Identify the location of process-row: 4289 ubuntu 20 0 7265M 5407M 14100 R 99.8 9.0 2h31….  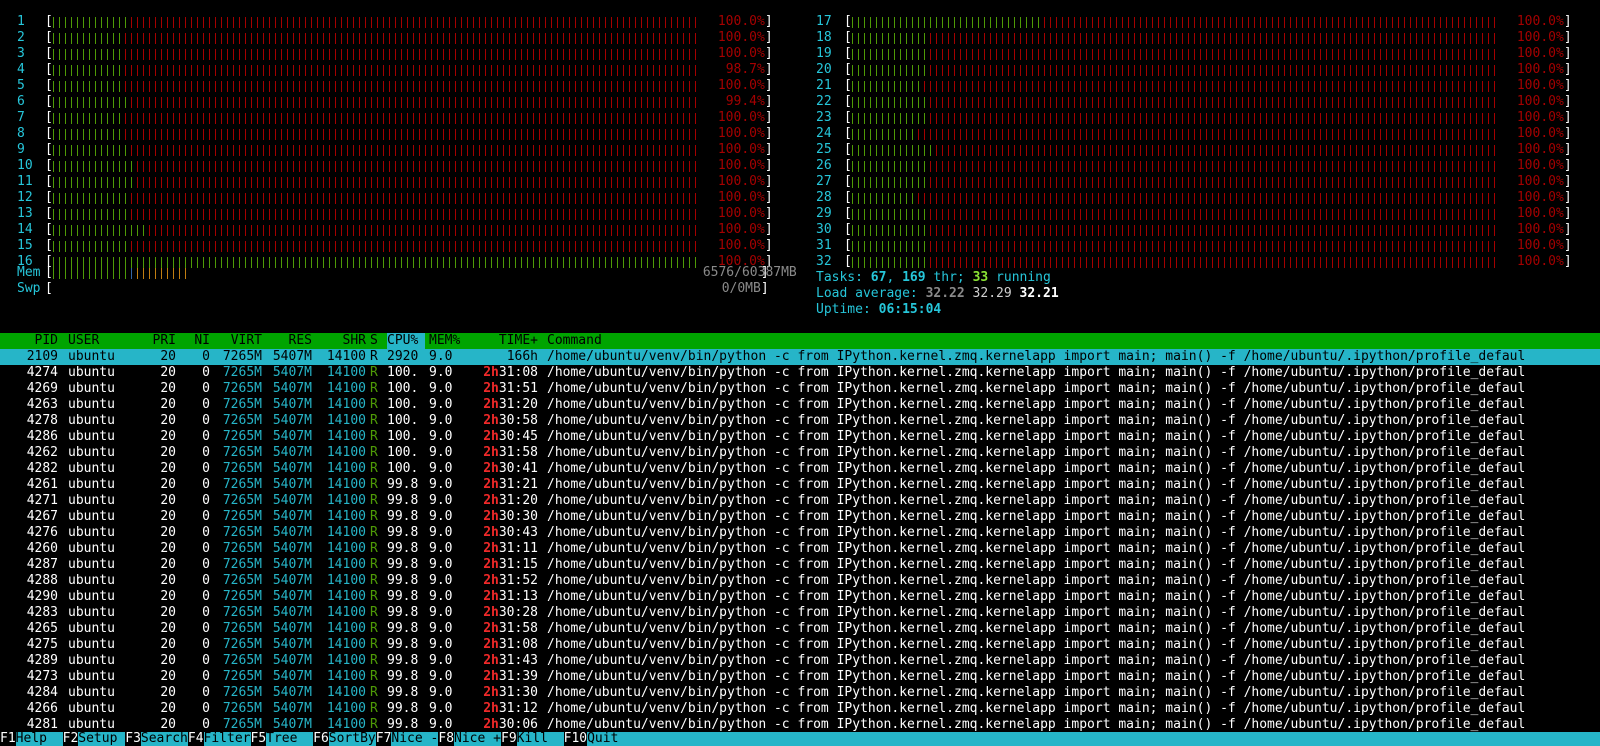
(800, 661).